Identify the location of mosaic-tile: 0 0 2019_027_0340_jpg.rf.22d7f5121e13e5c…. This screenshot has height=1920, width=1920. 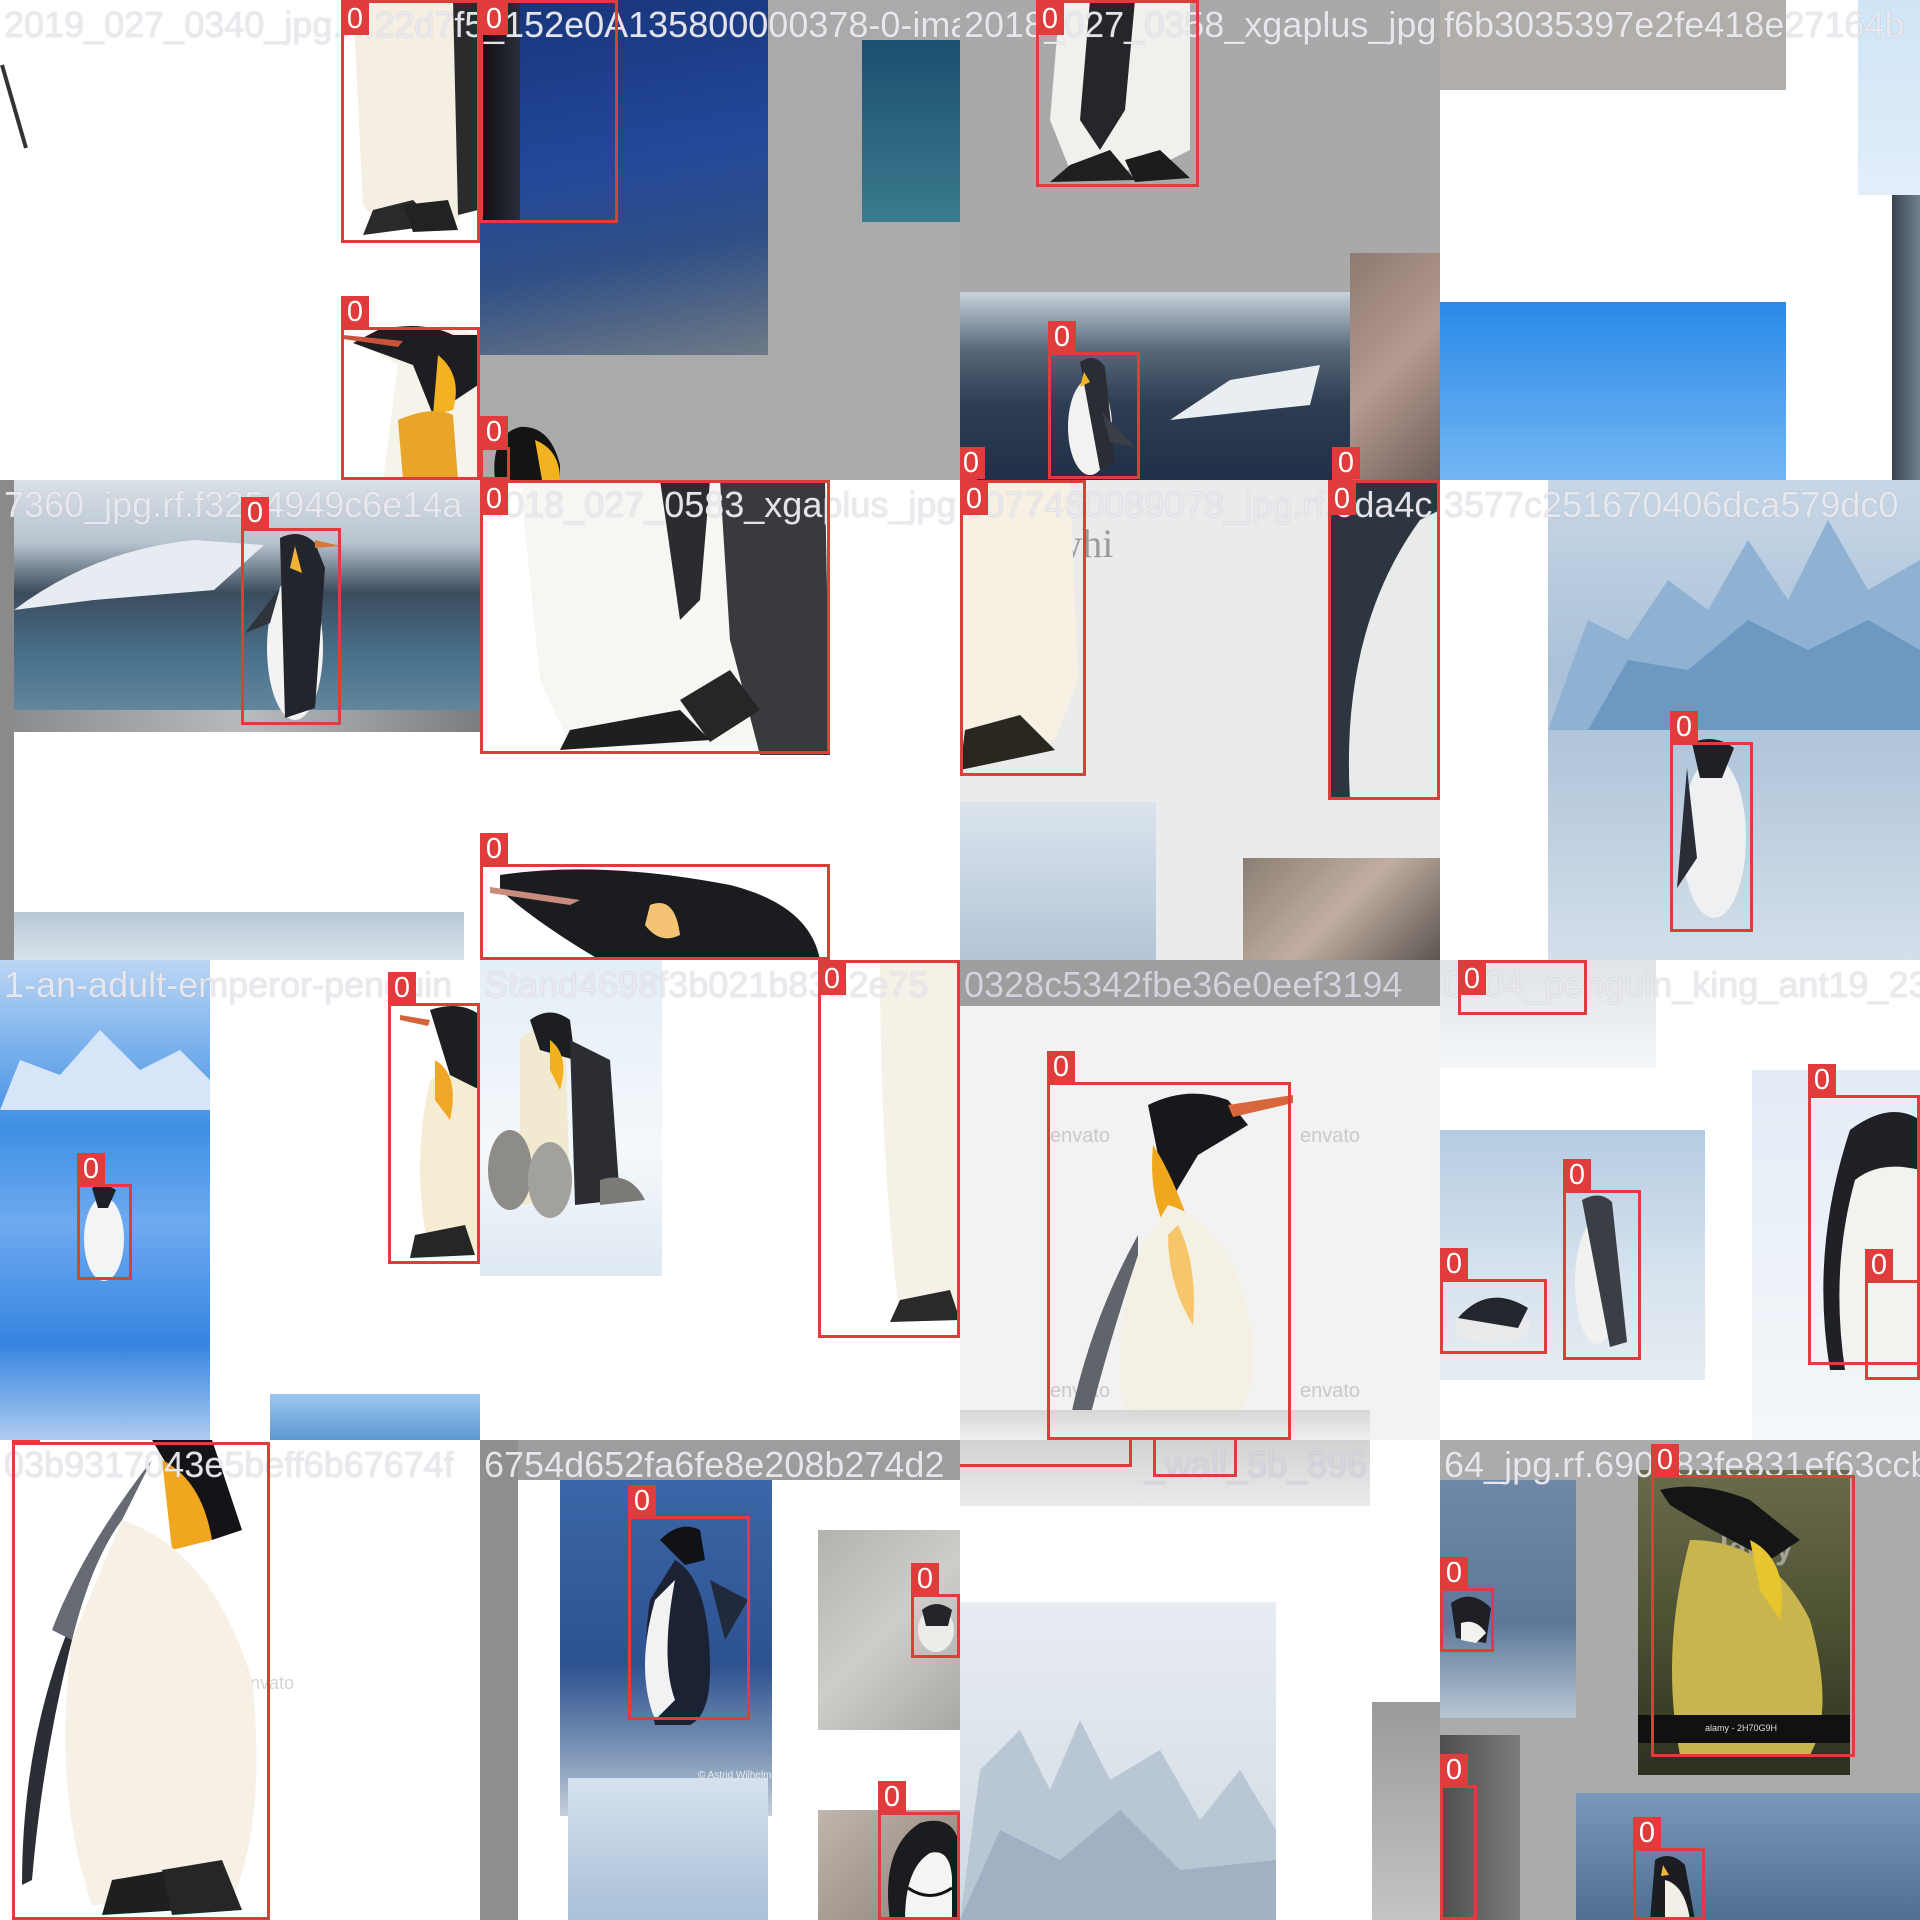
(240, 240).